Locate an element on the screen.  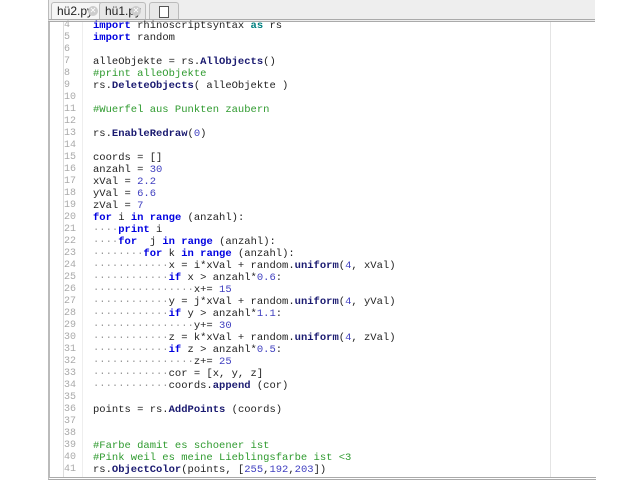
token: j is located at coordinates (150, 242).